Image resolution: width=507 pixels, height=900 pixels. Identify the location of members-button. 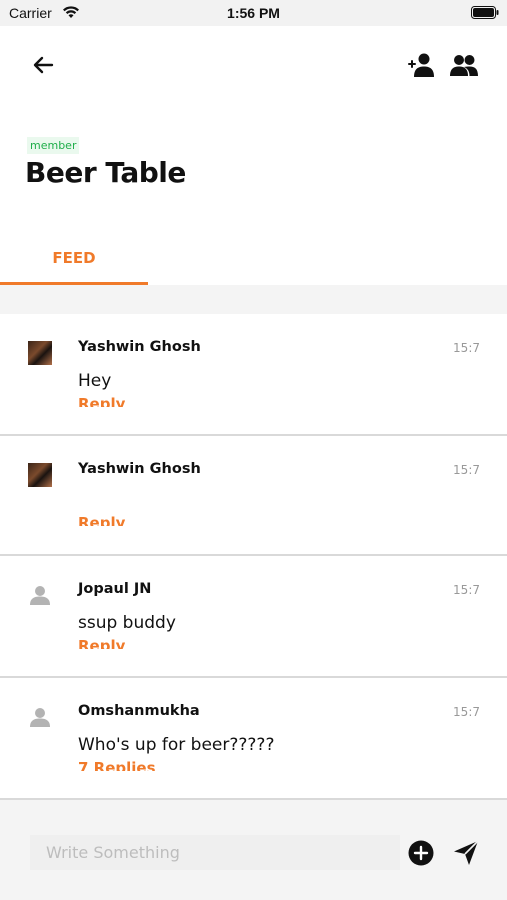
(464, 65).